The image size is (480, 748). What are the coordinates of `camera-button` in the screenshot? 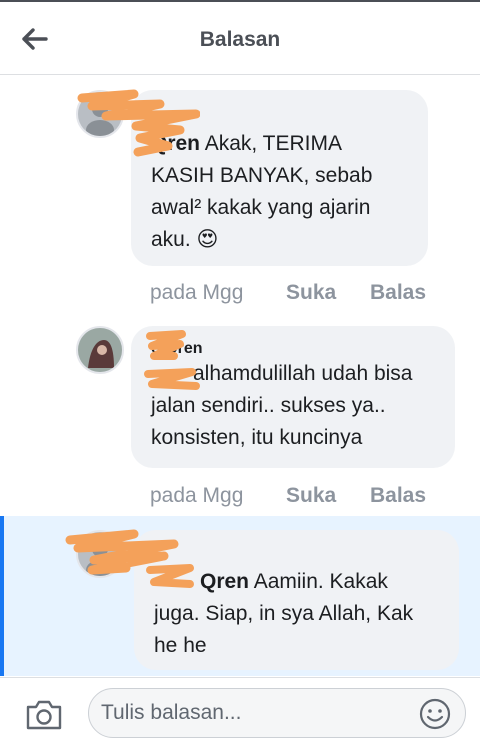 It's located at (45, 715).